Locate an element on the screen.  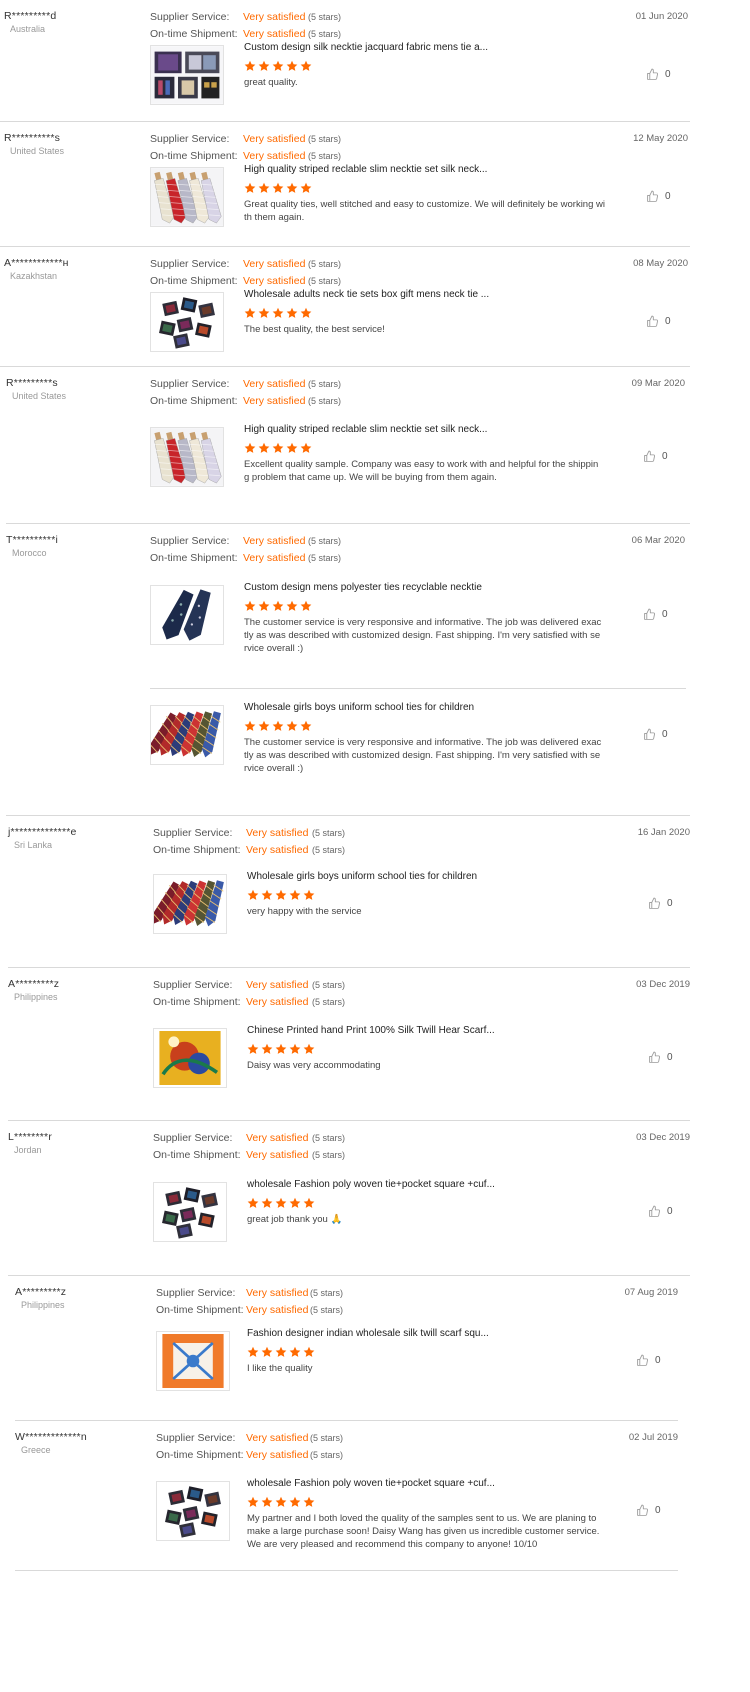
review-comment: great job thank you 🙏 is located at coordinates (295, 1219).